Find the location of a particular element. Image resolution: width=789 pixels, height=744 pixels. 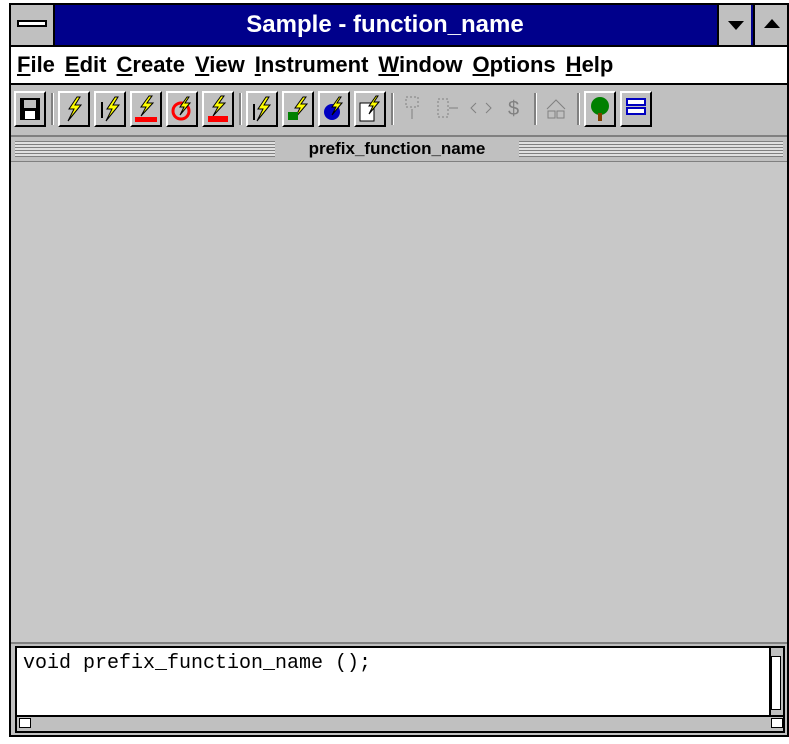

canvas-title: prefix_function_name is located at coordinates (397, 149).